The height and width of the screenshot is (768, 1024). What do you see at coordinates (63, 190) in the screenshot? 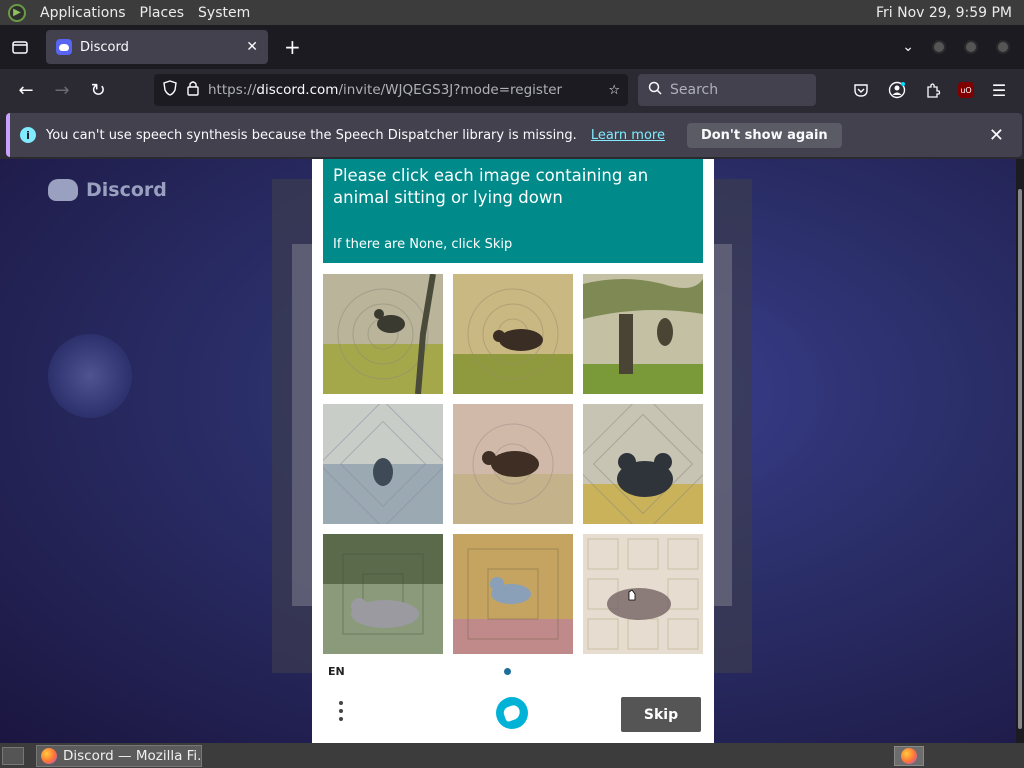
I see `discord-logo-icon` at bounding box center [63, 190].